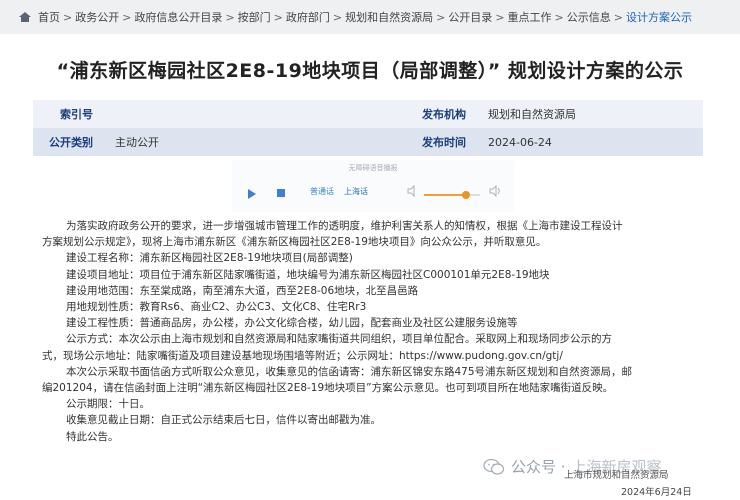  Describe the element at coordinates (254, 17) in the screenshot. I see `breadcrumb-by-department: 按部门` at that location.